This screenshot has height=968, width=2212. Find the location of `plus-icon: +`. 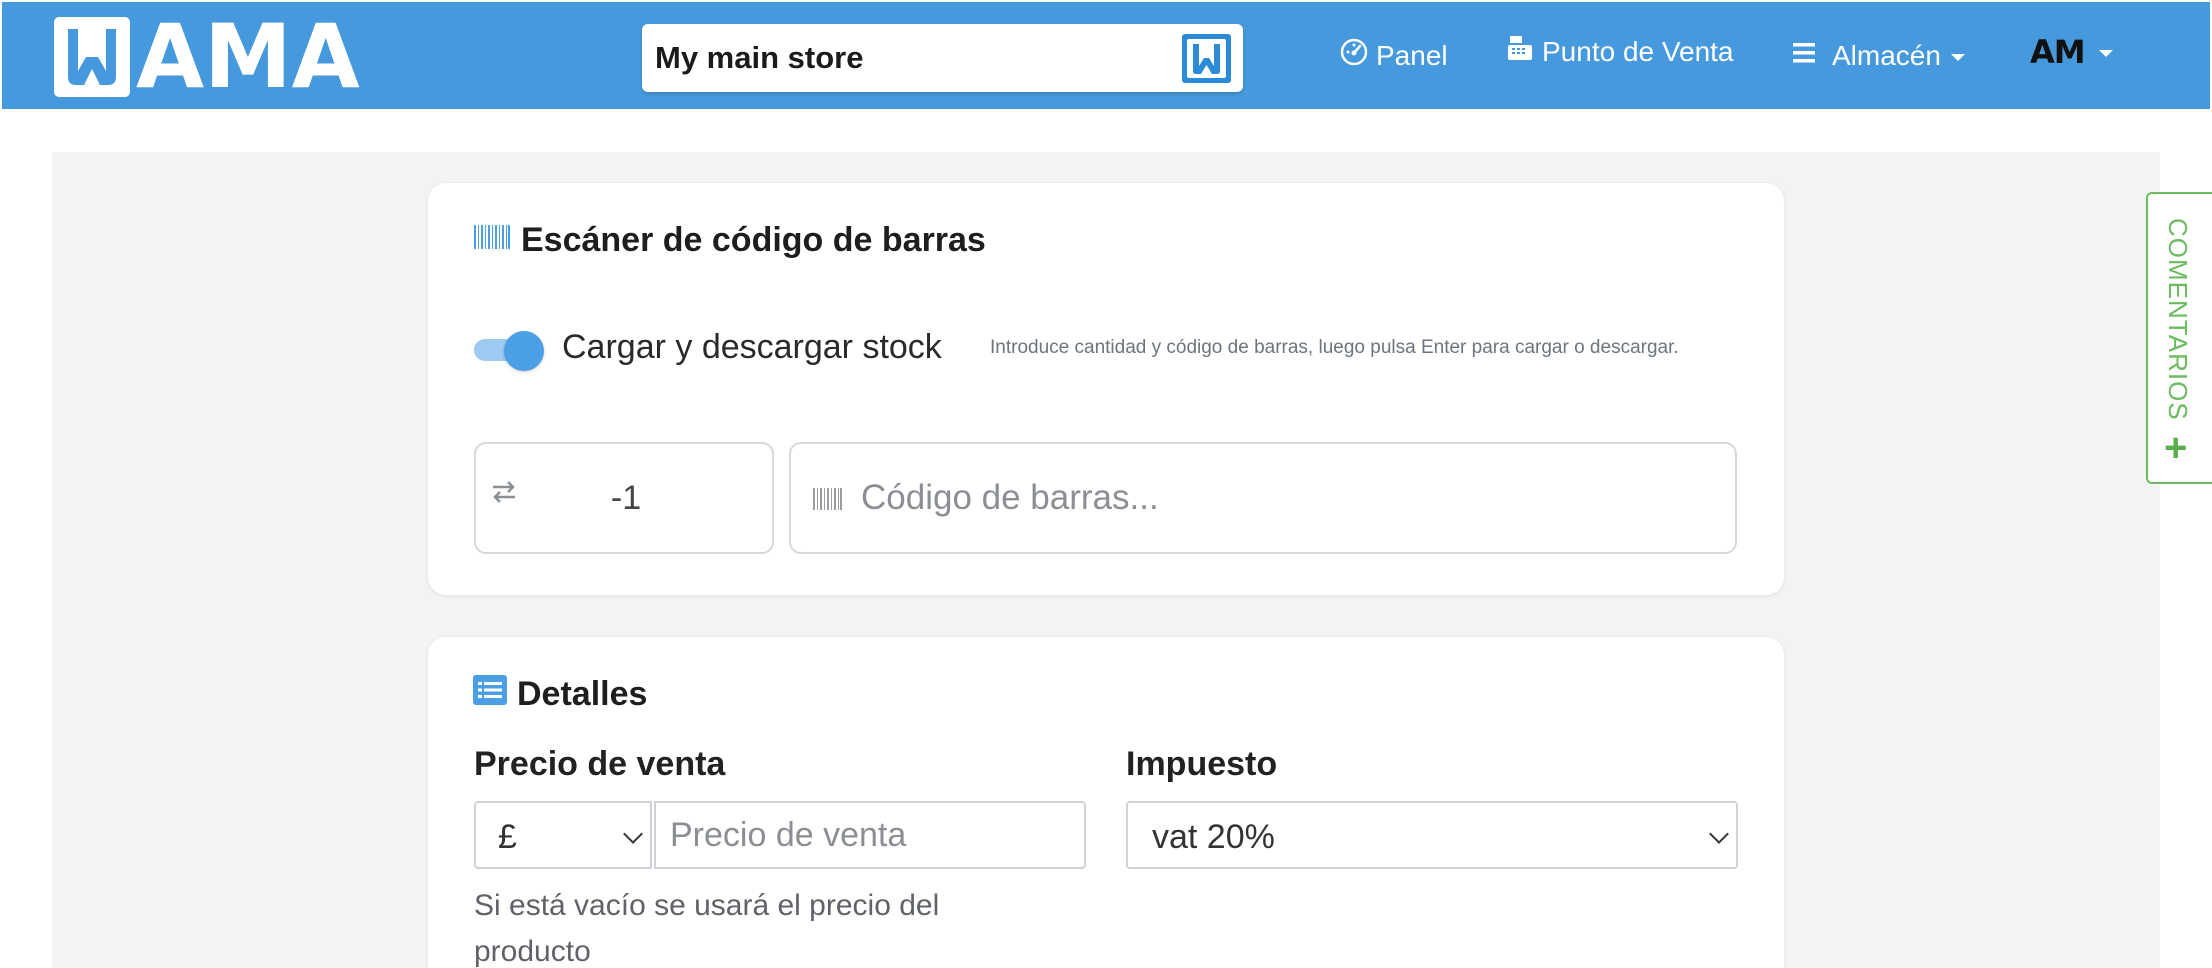

plus-icon: + is located at coordinates (2176, 448).